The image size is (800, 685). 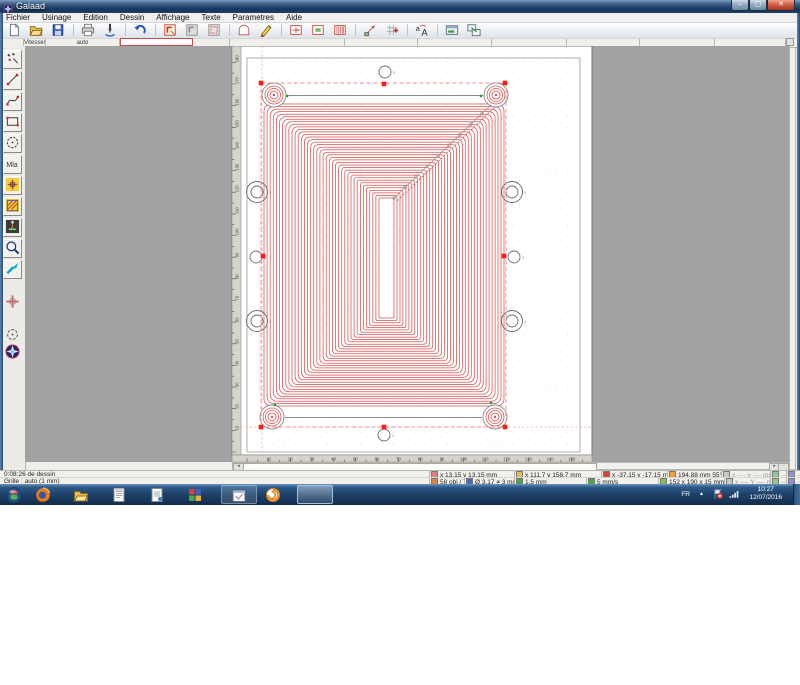 What do you see at coordinates (12, 227) in the screenshot?
I see `simulate-tool-button` at bounding box center [12, 227].